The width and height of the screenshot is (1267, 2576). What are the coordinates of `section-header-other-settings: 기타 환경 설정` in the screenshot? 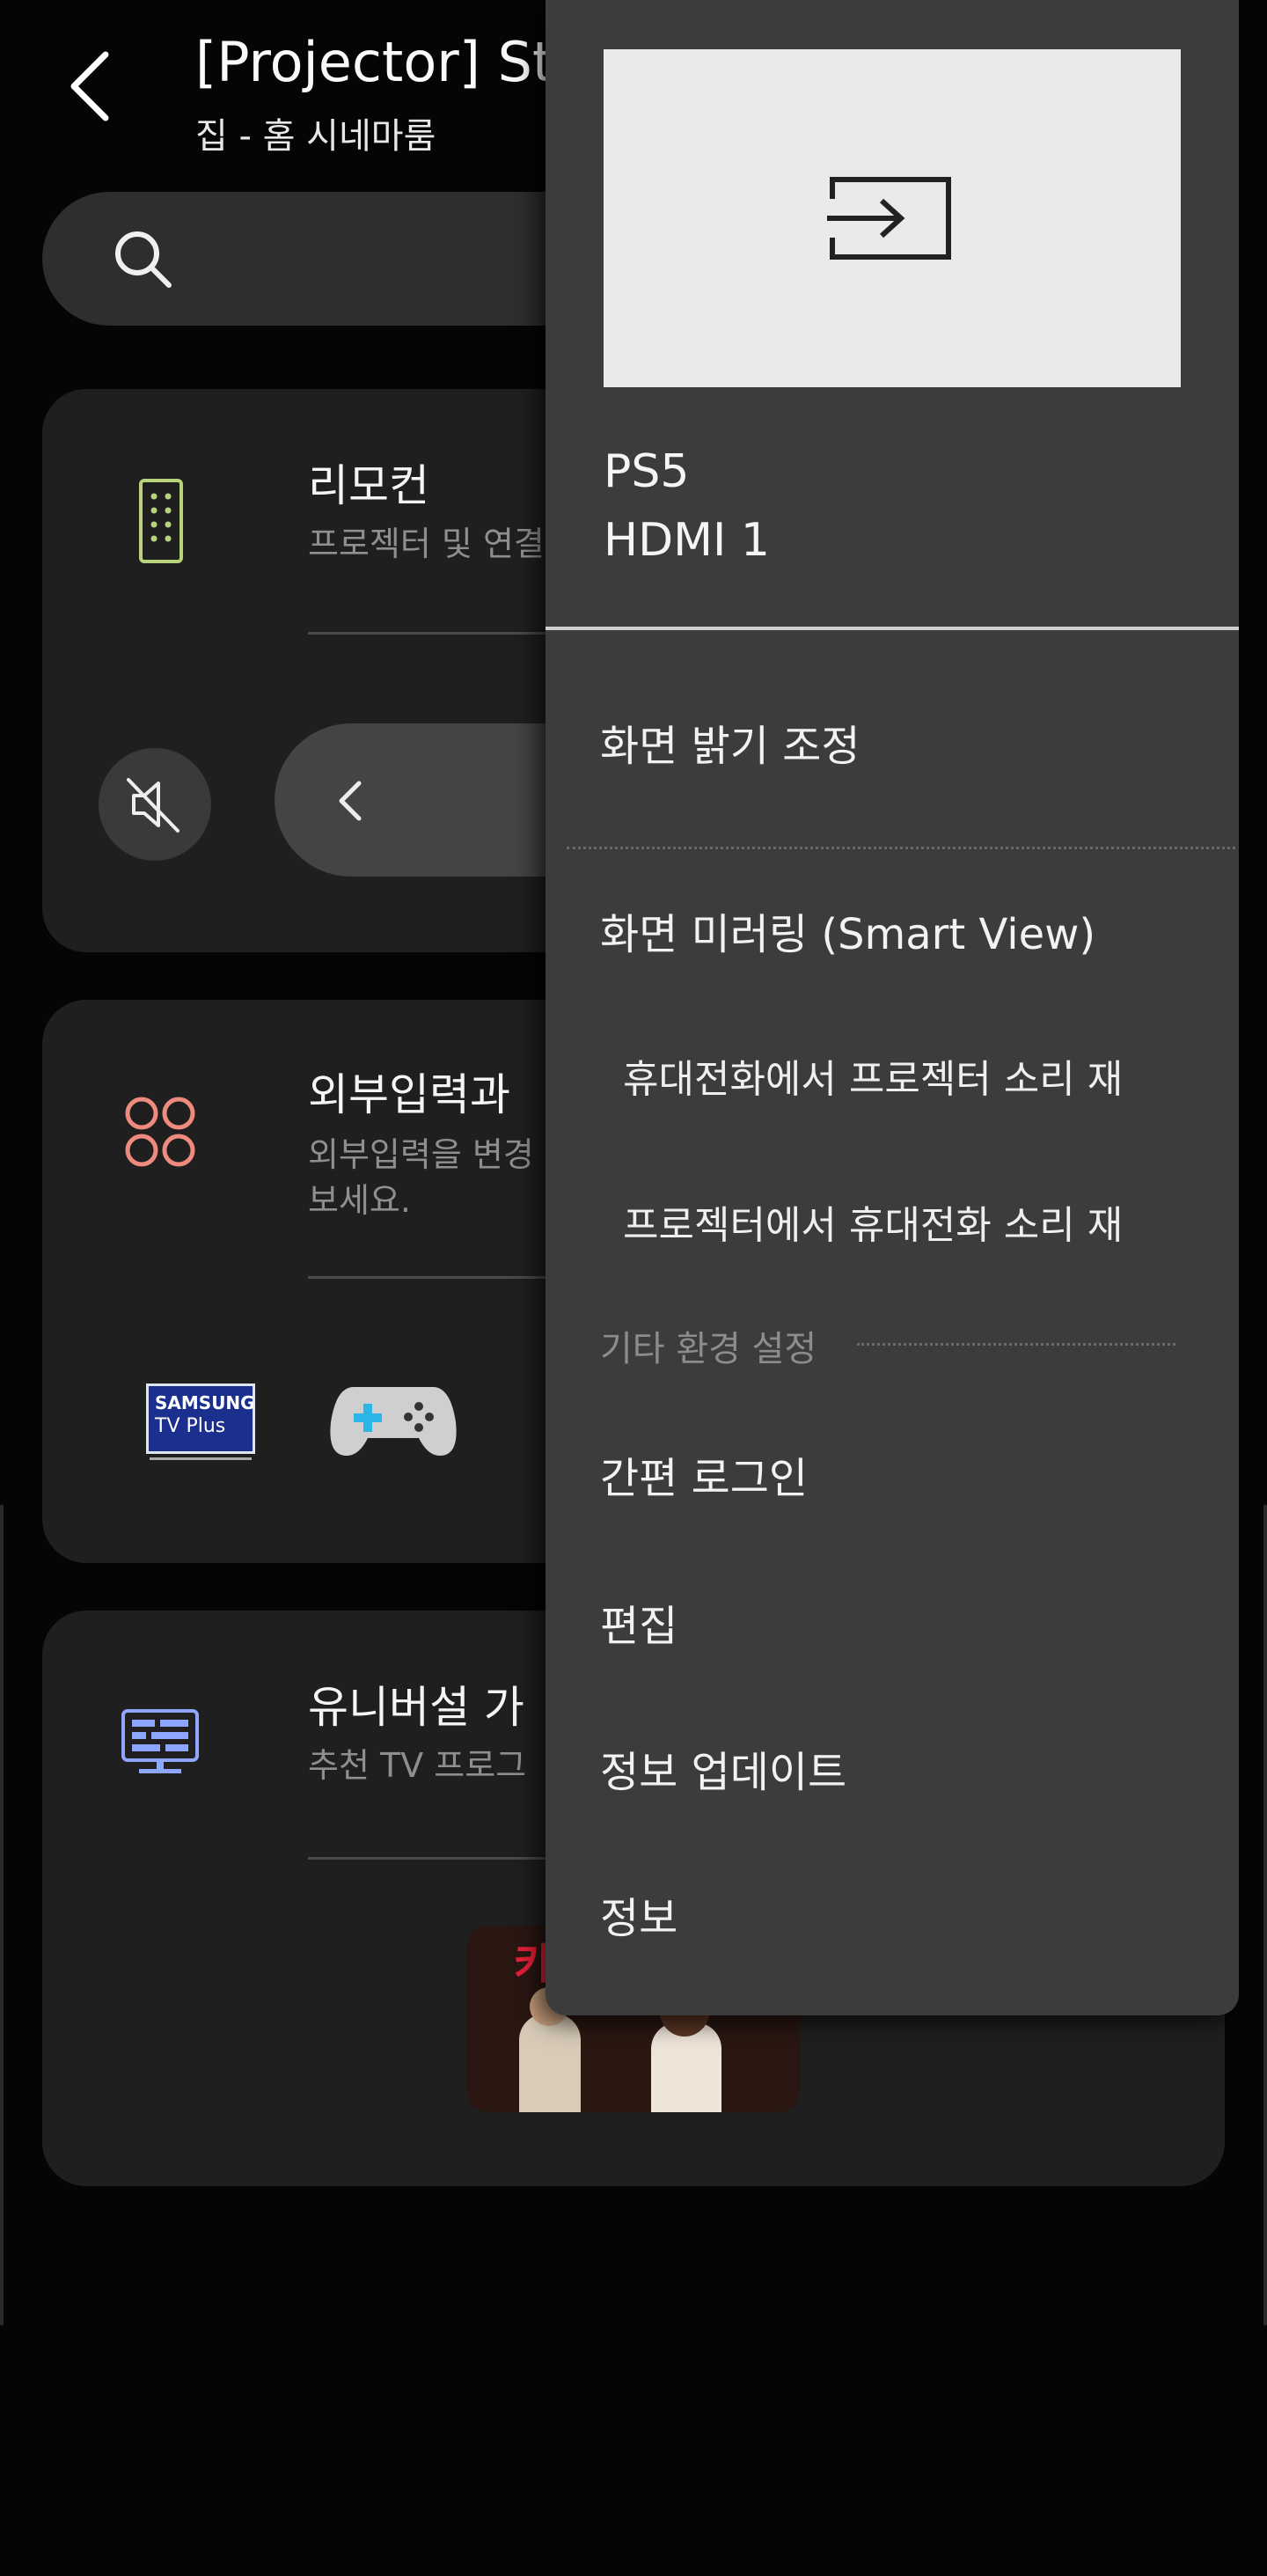 It's located at (708, 1349).